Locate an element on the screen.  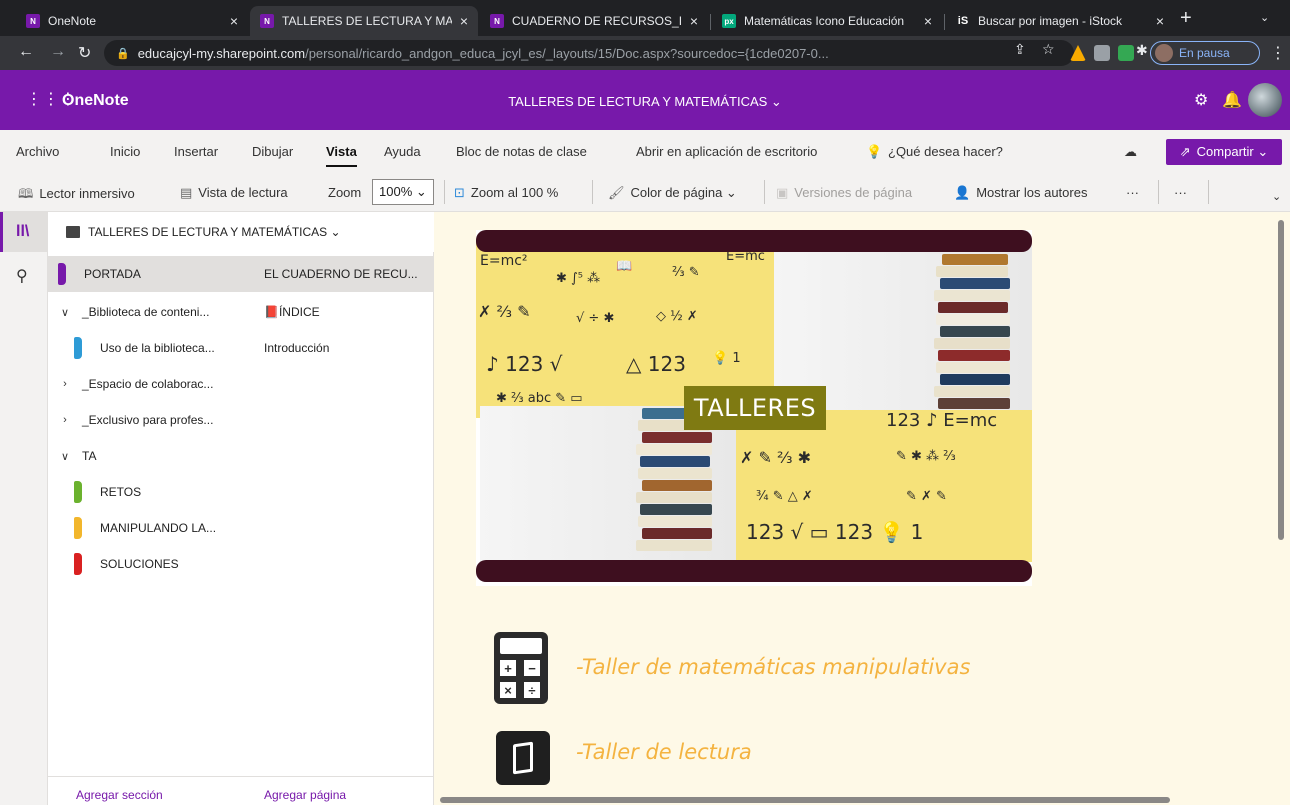
chrome-menu-icon: ⋮ is located at coordinates (1278, 53).